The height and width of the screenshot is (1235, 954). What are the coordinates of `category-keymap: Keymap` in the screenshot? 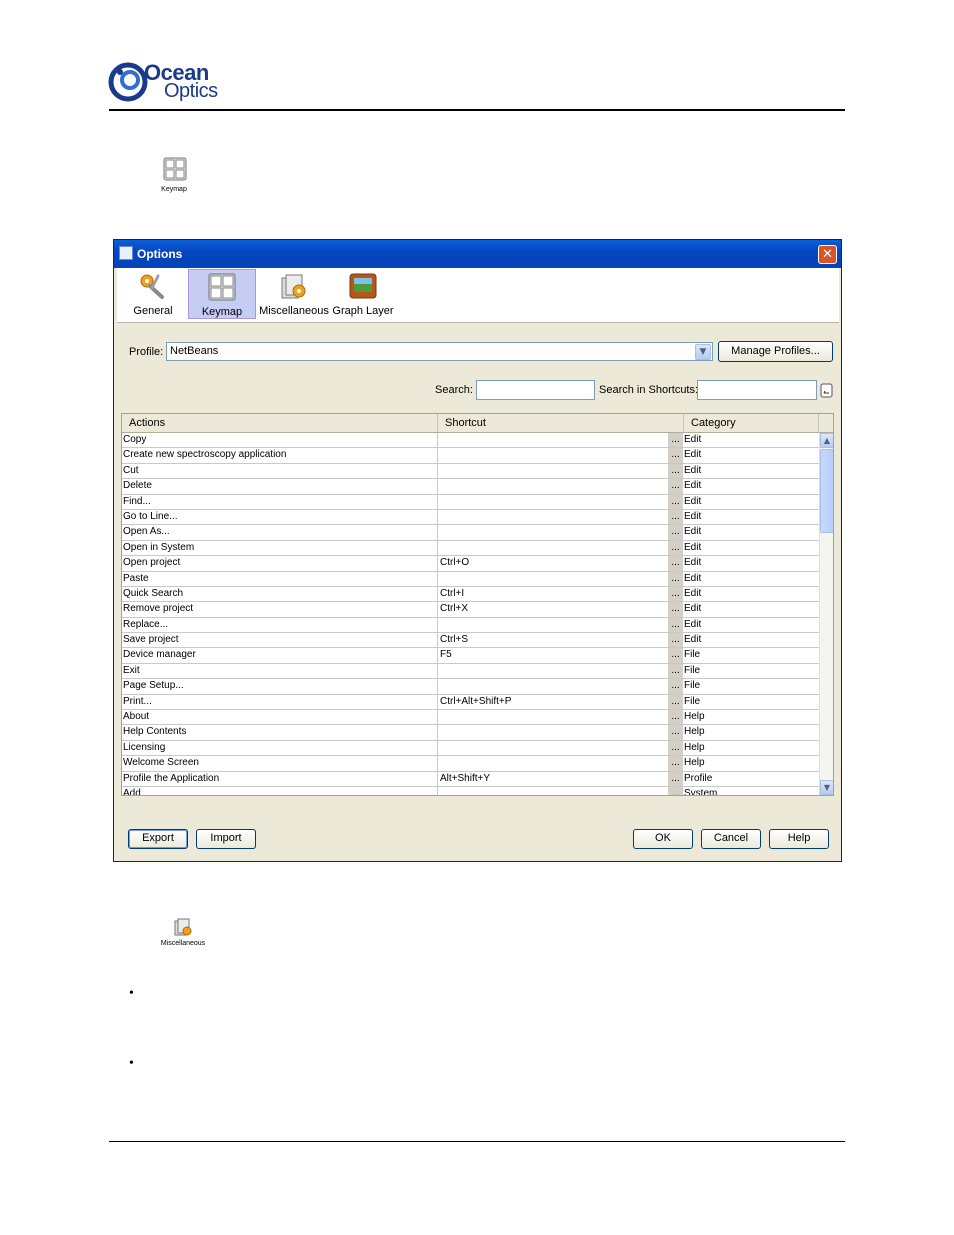 It's located at (222, 294).